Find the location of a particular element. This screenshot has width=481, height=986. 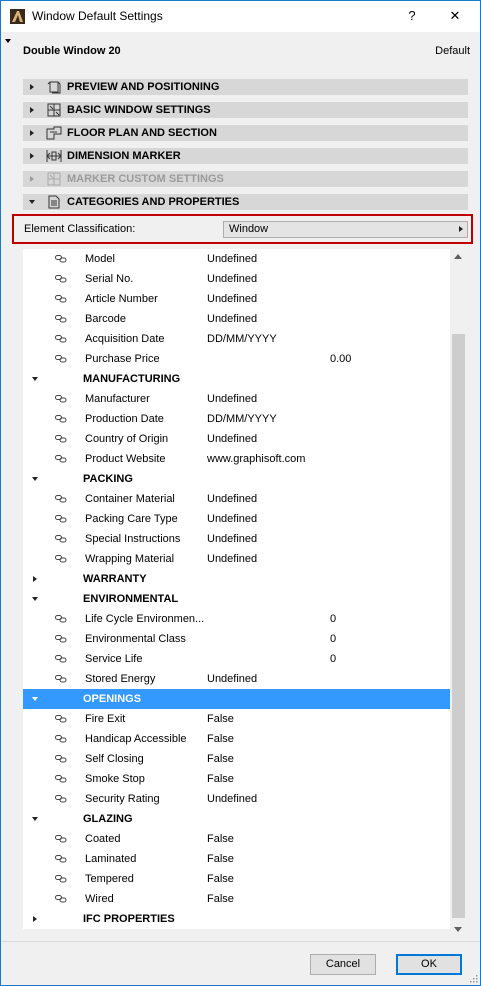

property-row: Coated False is located at coordinates (236, 839).